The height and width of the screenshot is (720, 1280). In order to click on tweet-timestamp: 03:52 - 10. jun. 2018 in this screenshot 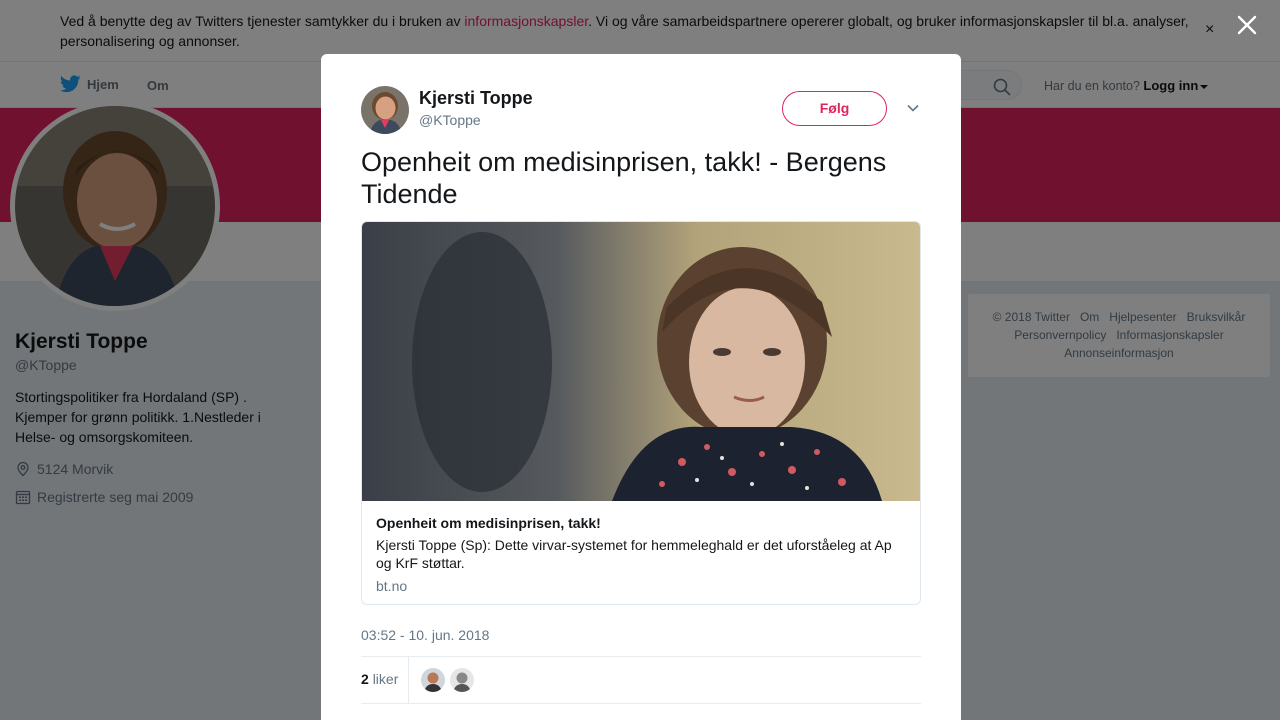, I will do `click(425, 635)`.